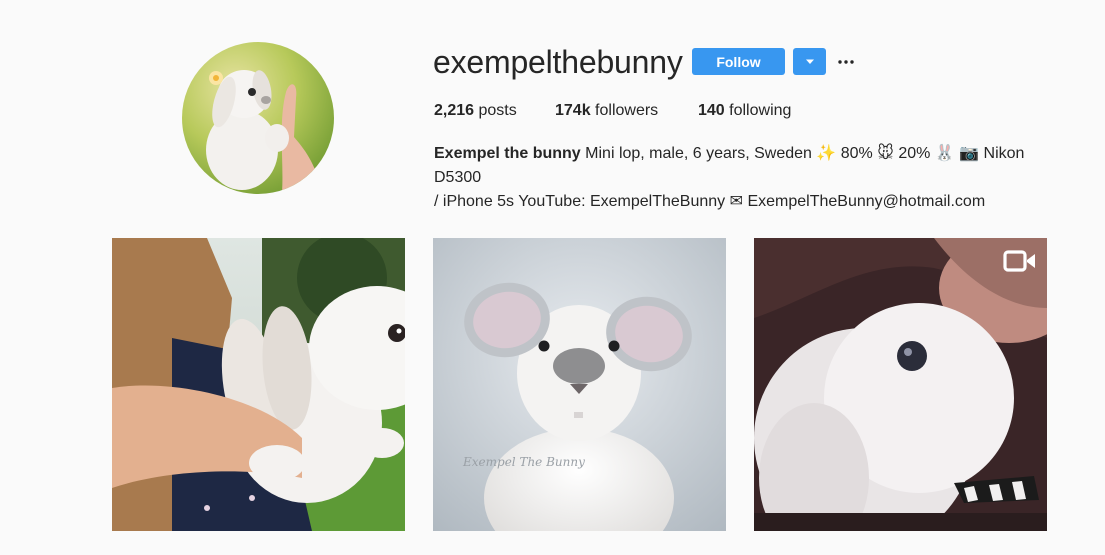 This screenshot has width=1105, height=555. I want to click on video-camera-icon, so click(1019, 261).